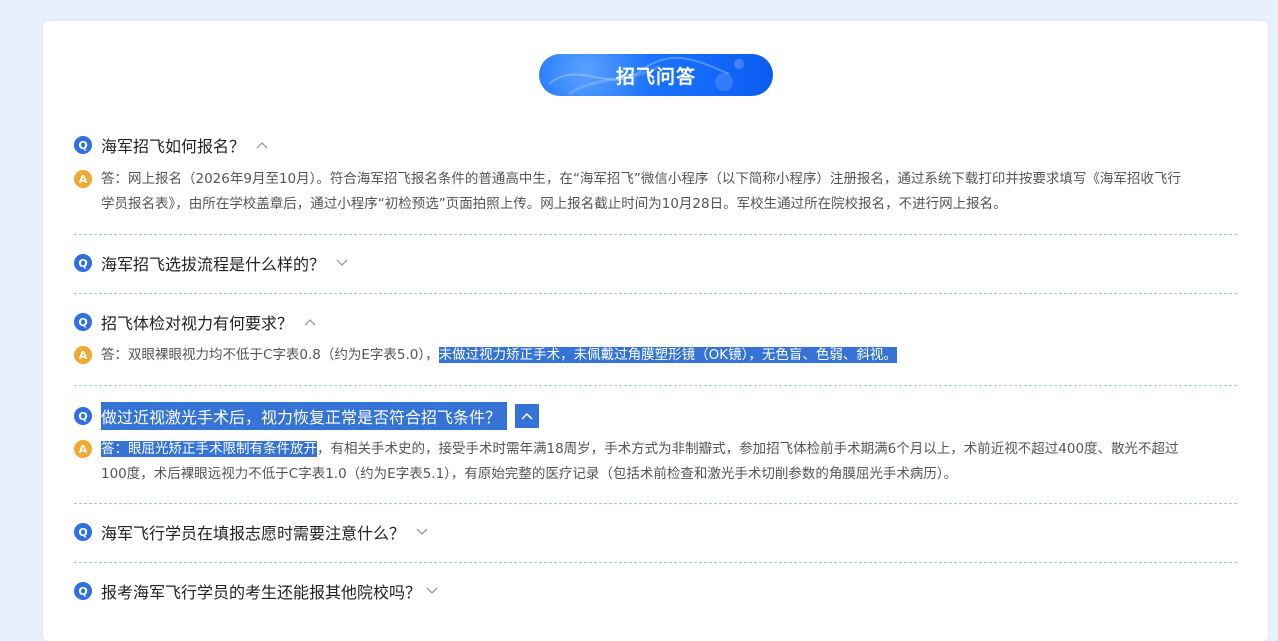 Image resolution: width=1278 pixels, height=641 pixels. Describe the element at coordinates (304, 416) in the screenshot. I see `faq-question-text: 做过近视激光手术后，视力恢复正常是否符合招飞条件？` at that location.